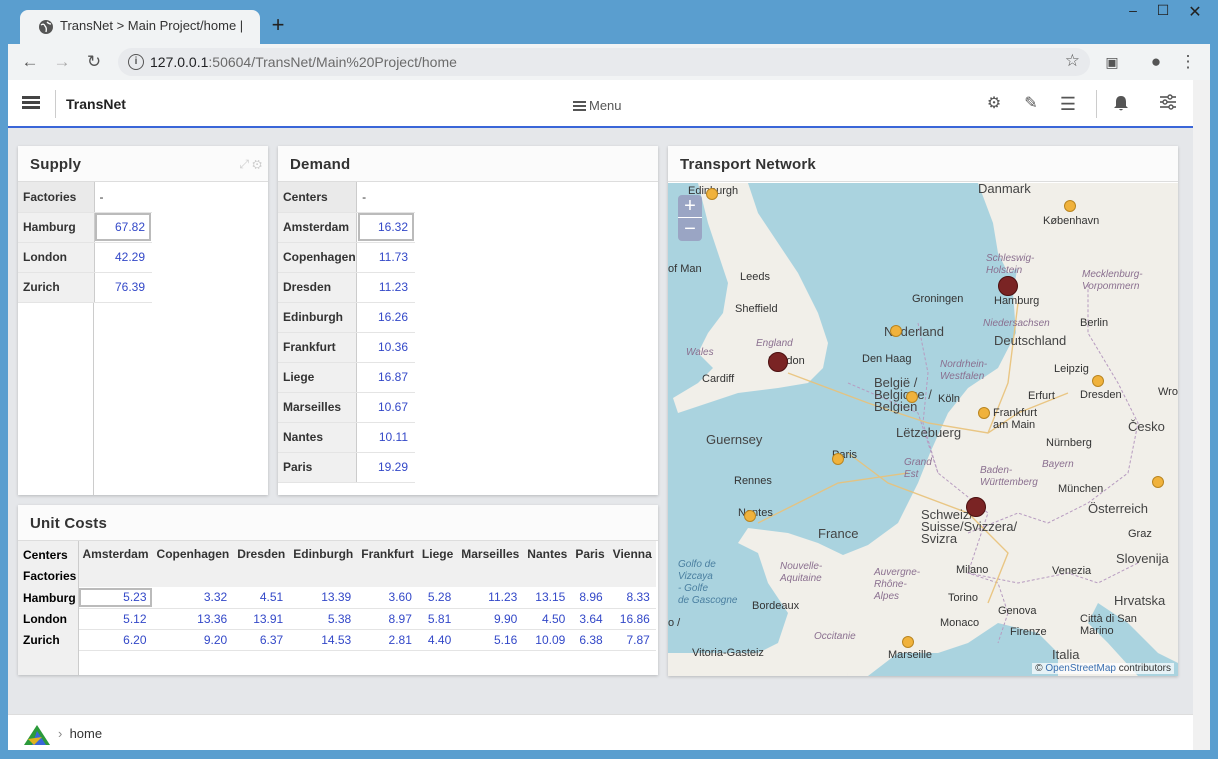 The width and height of the screenshot is (1218, 759). I want to click on gear-icon: ⚙, so click(994, 104).